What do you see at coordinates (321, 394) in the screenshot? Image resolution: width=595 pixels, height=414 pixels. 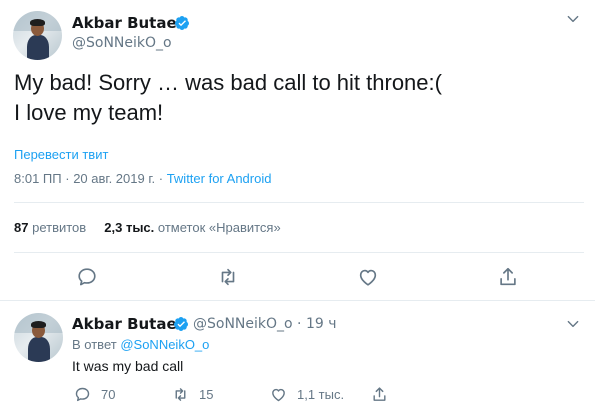 I see `like-count: 1,1 тыс.` at bounding box center [321, 394].